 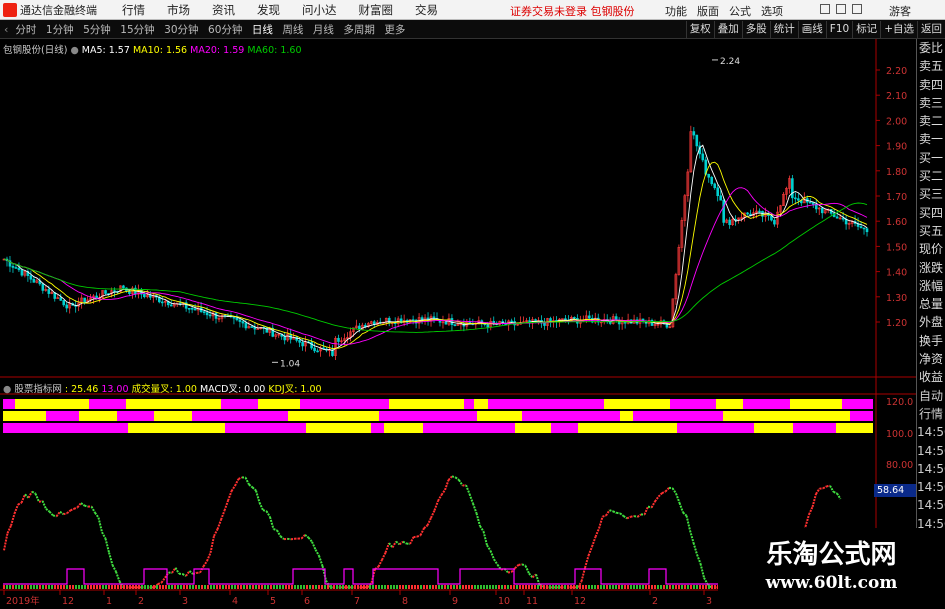 I want to click on tab-multi-period: 多周期, so click(x=359, y=30).